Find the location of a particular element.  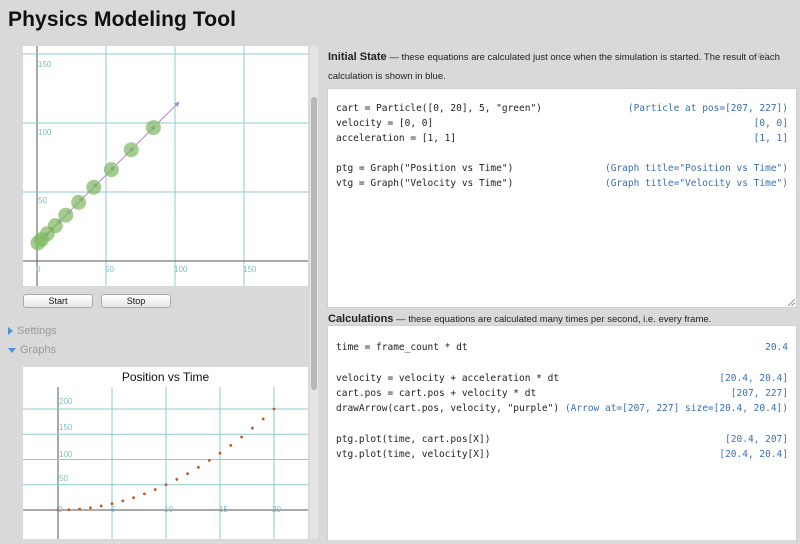

code-line: time = frame_count * dt 20.4 is located at coordinates (562, 347).